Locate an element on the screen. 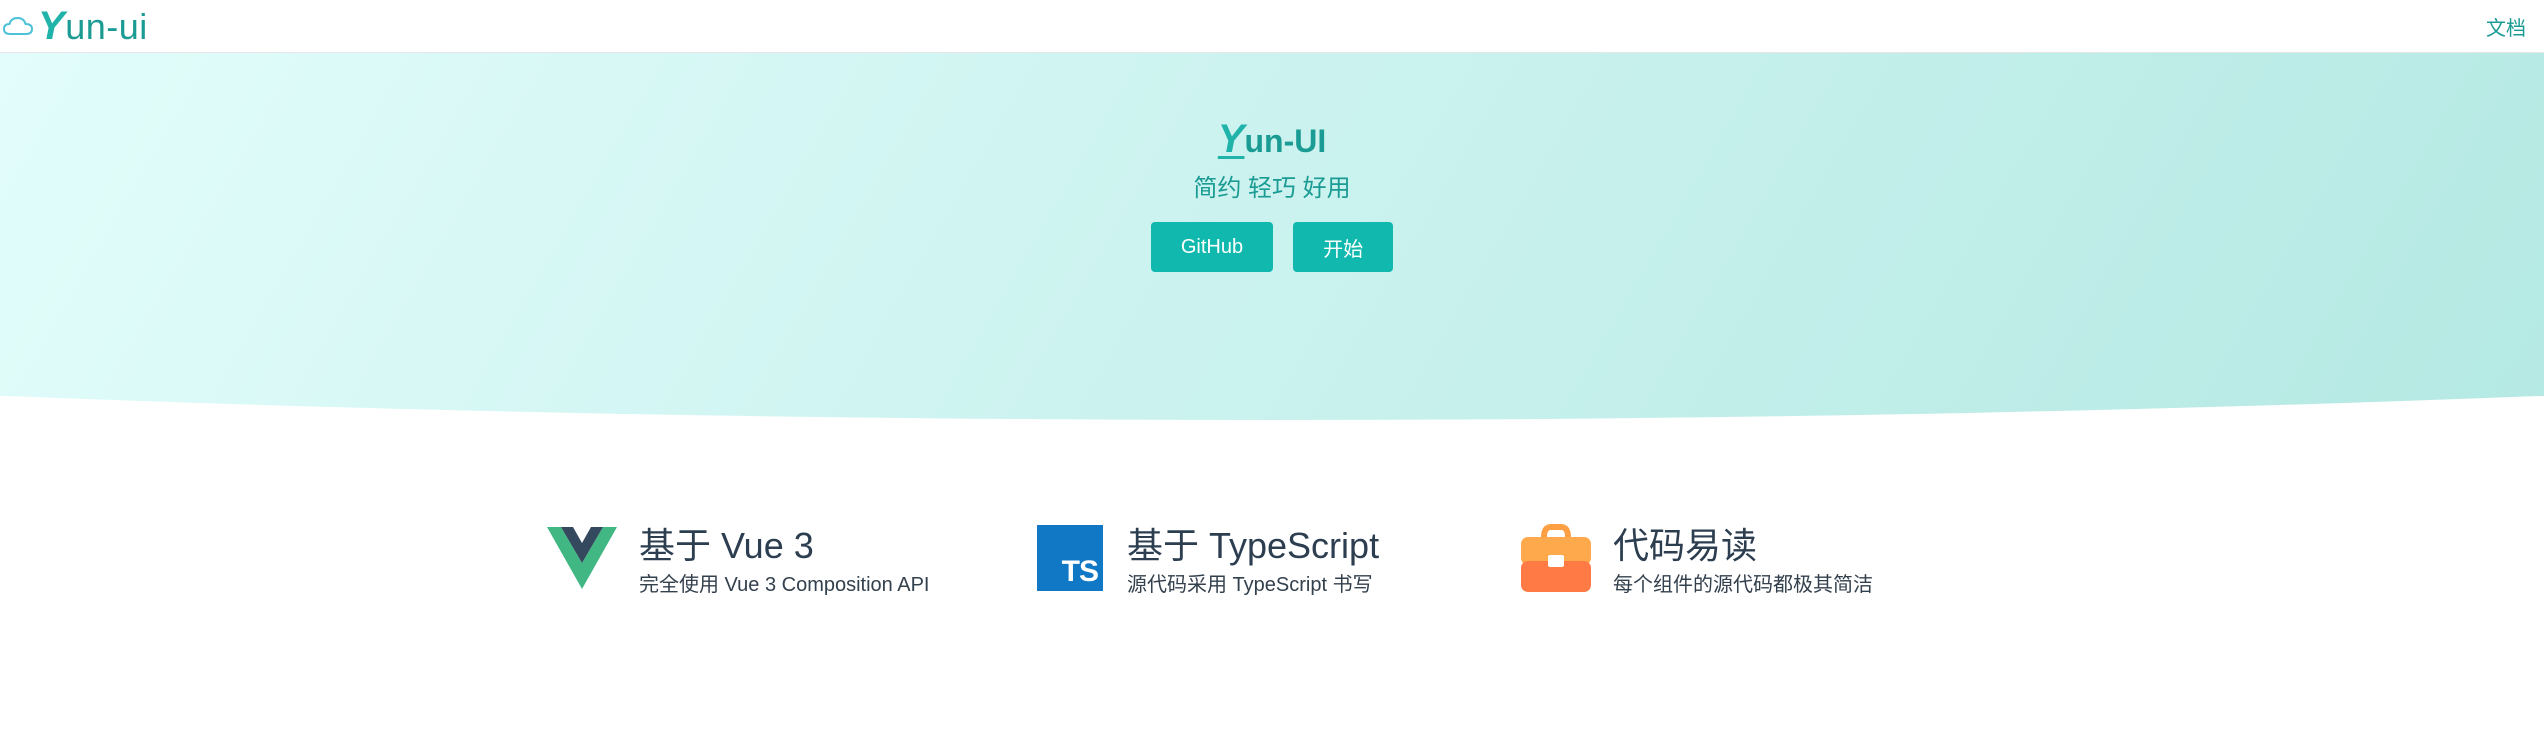 This screenshot has height=756, width=2544. hero-title: Yun-UI is located at coordinates (1272, 140).